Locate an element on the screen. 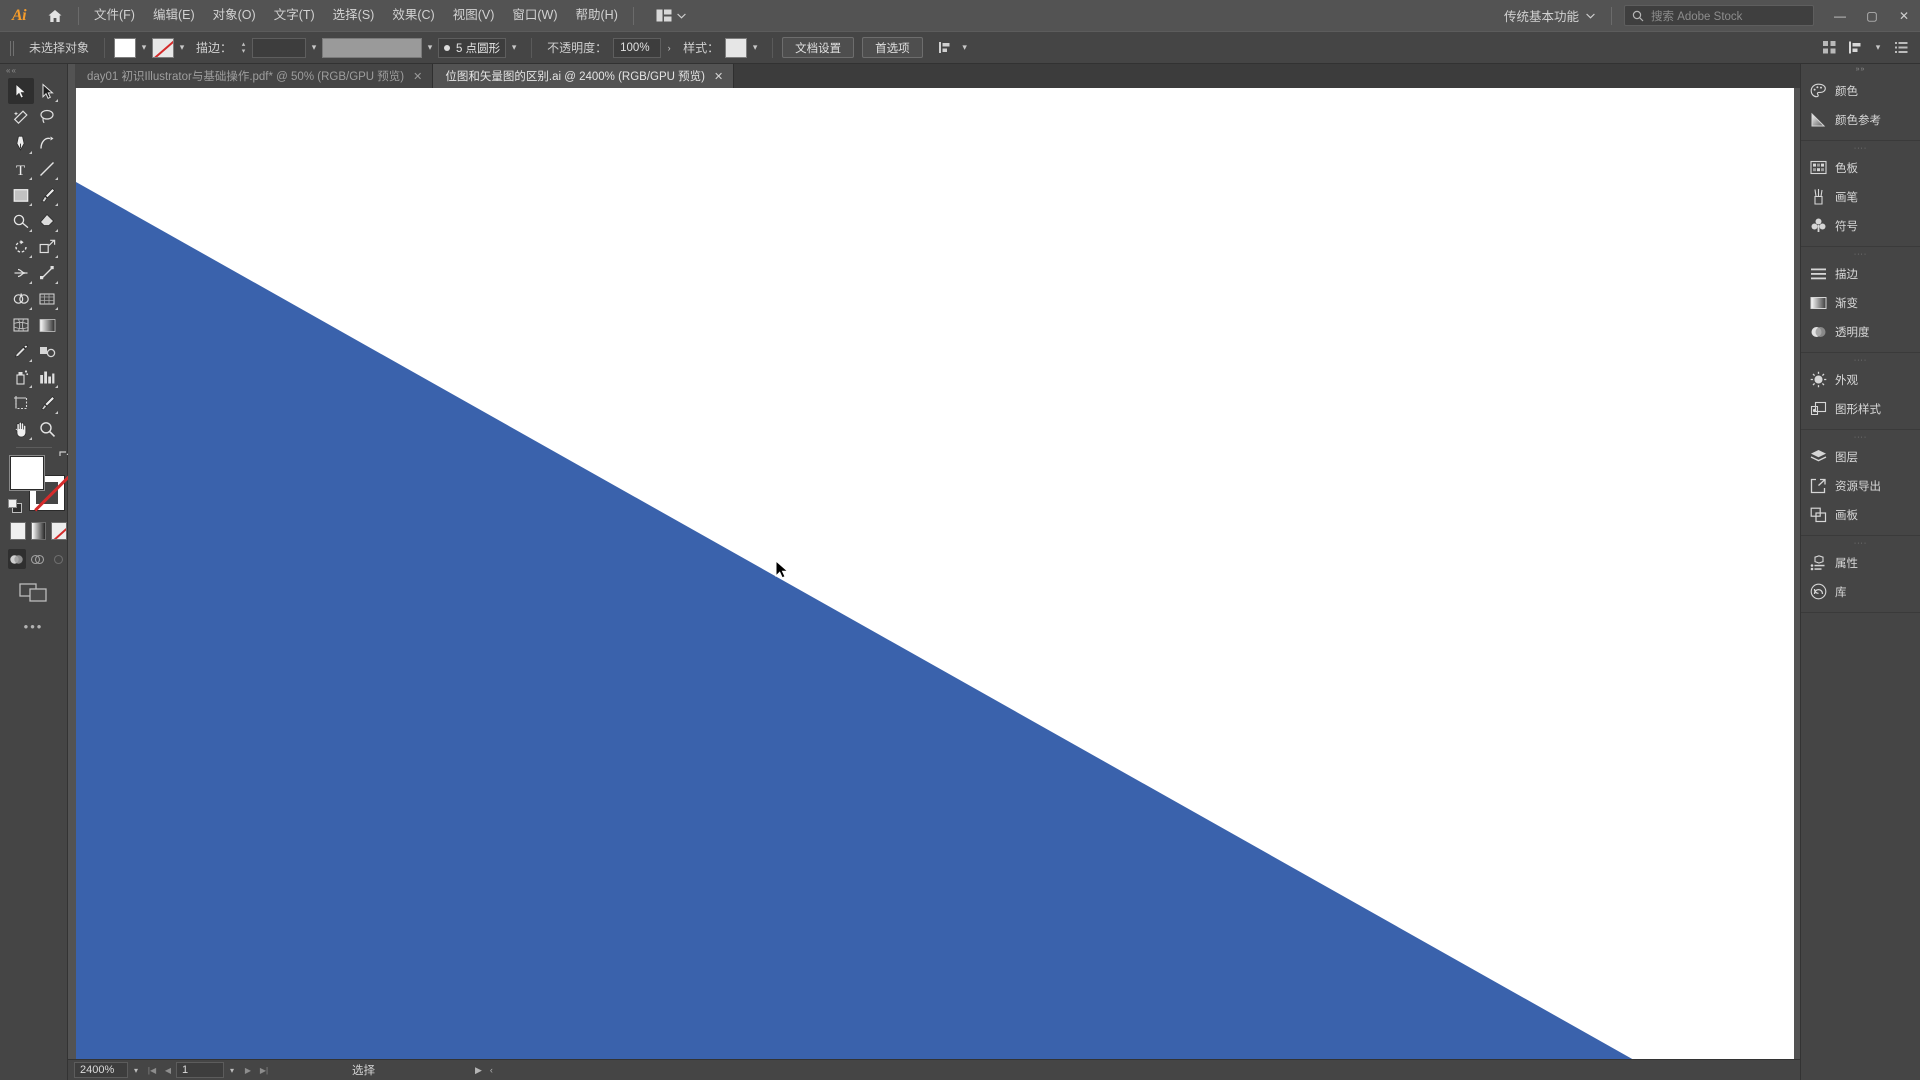 This screenshot has height=1080, width=1920. document-tab-2-close-icon: ✕ is located at coordinates (718, 76).